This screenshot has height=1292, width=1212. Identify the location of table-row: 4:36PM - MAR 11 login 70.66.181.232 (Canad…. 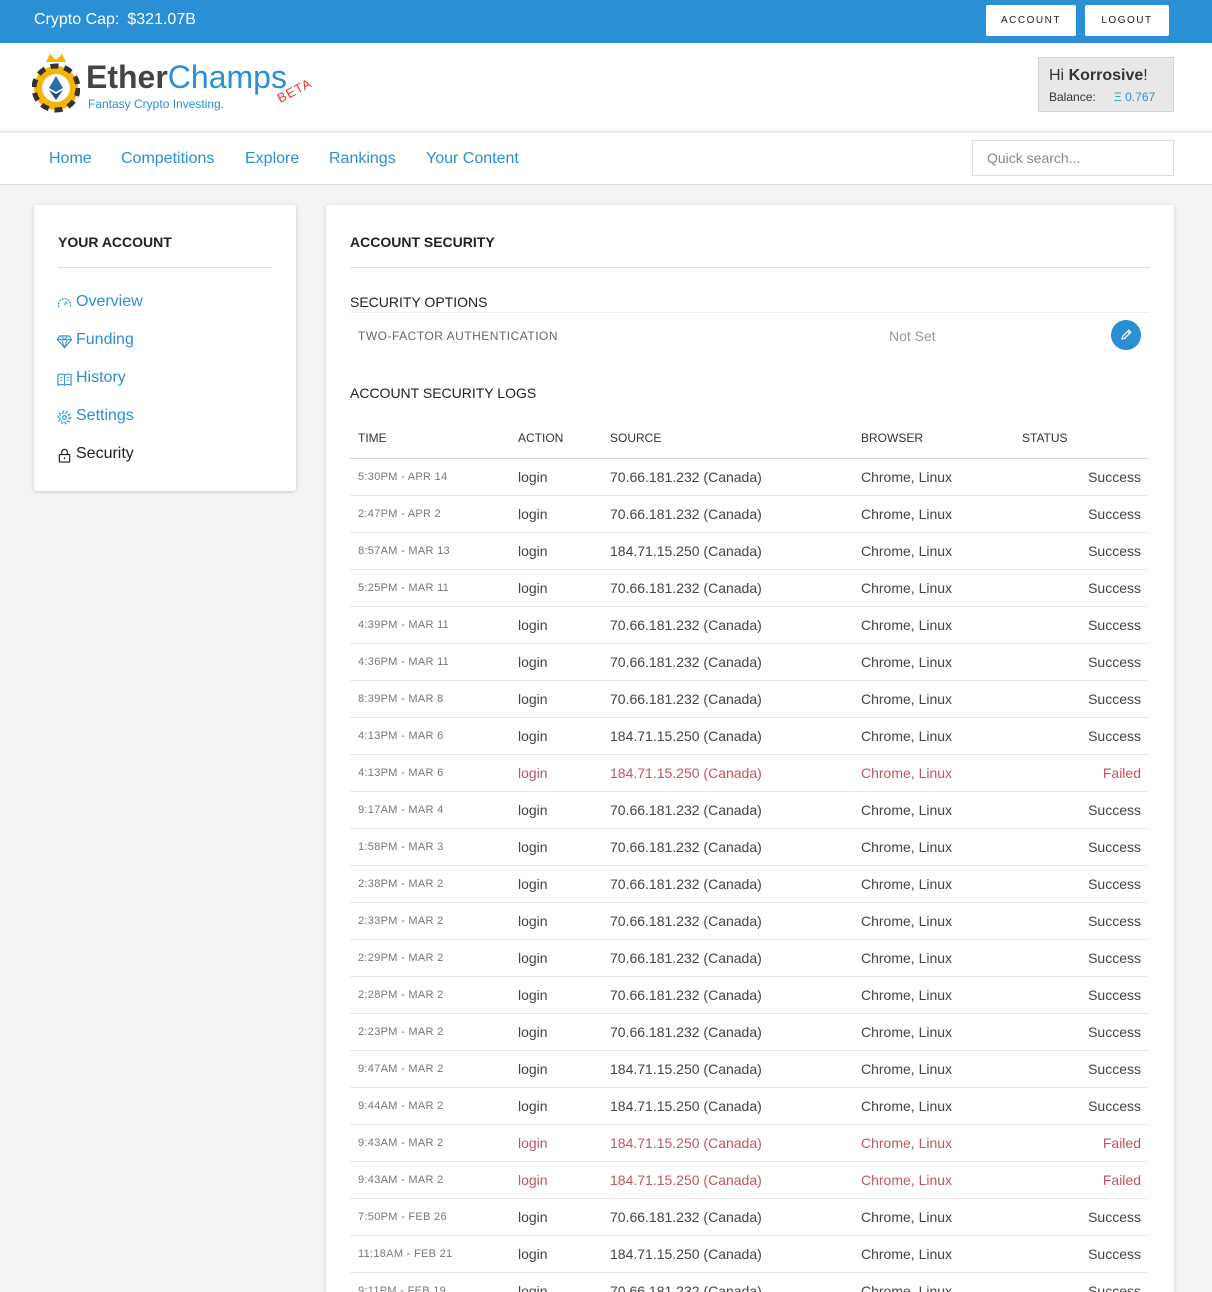
(749, 662).